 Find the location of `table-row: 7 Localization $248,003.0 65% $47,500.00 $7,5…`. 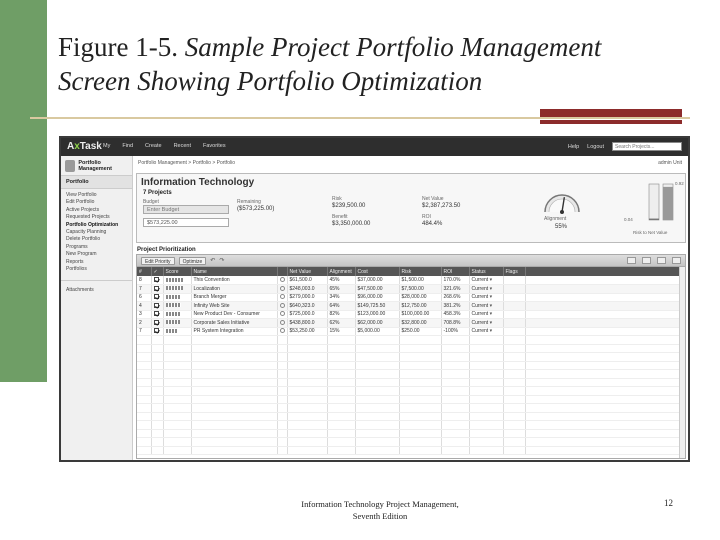

table-row: 7 Localization $248,003.0 65% $47,500.00 $7,5… is located at coordinates (411, 289).